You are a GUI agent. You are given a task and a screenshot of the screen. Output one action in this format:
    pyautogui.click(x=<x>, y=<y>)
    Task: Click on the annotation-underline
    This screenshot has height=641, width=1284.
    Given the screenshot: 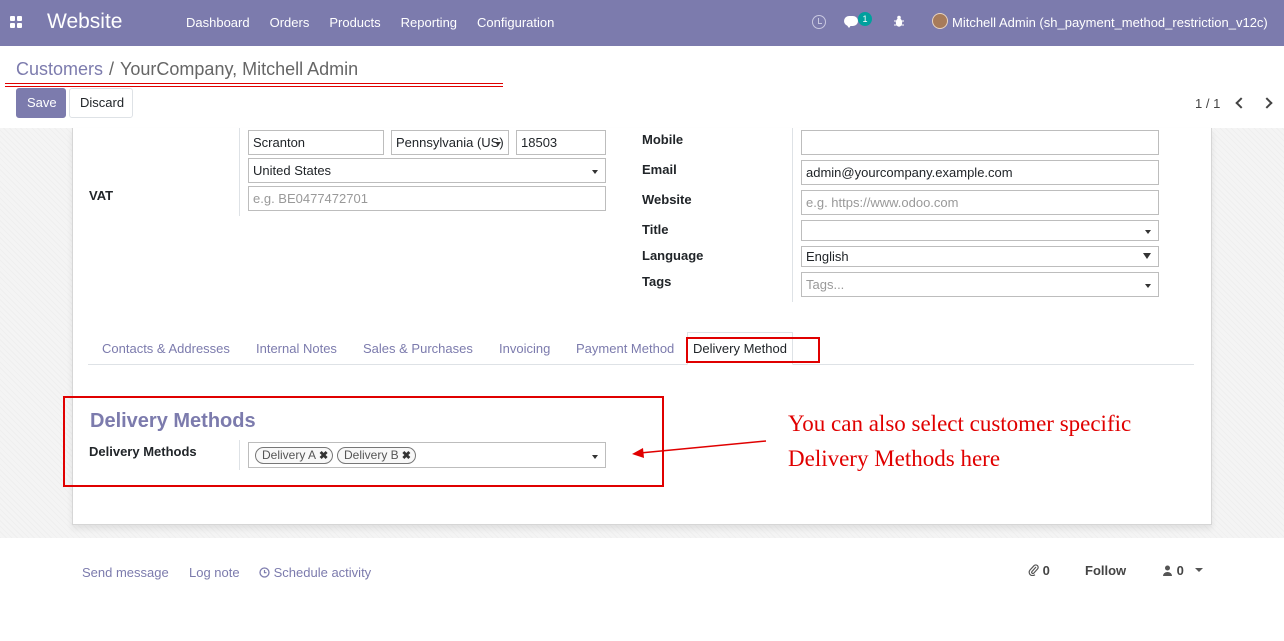 What is the action you would take?
    pyautogui.click(x=254, y=85)
    